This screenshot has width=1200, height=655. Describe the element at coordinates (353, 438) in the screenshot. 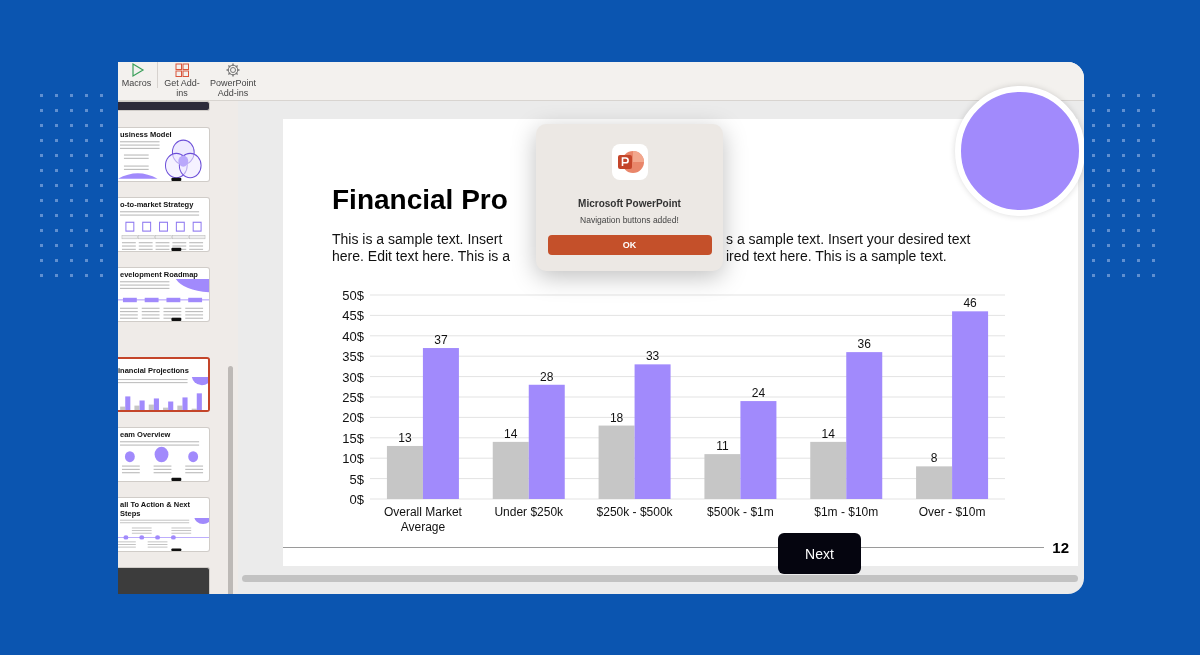

I see `axis-label: 15$` at that location.